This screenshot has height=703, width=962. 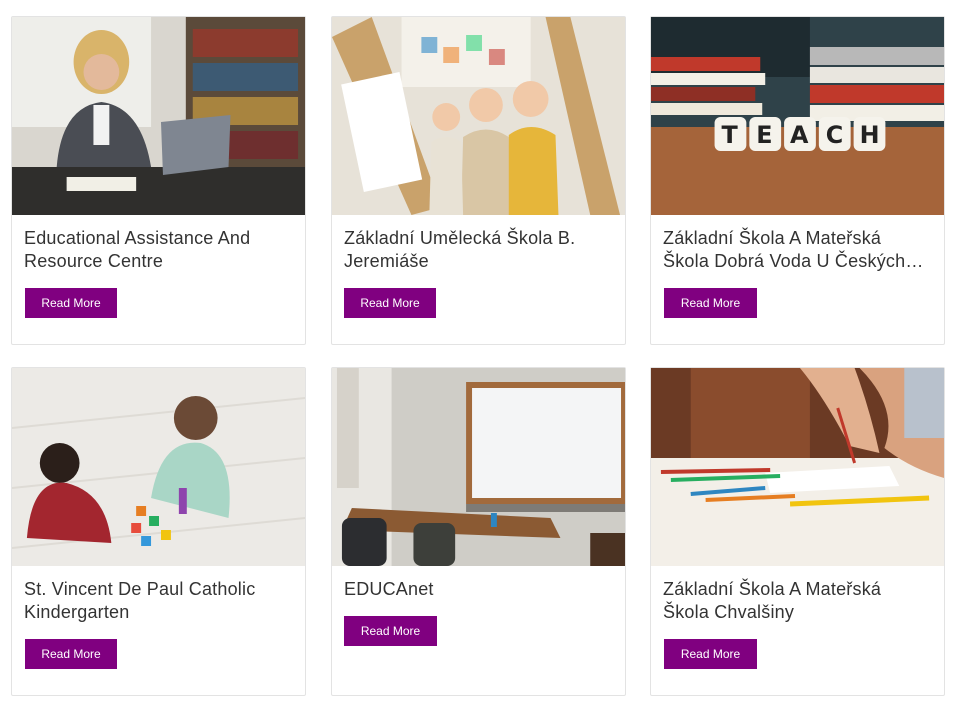 What do you see at coordinates (730, 135) in the screenshot?
I see `svg-text: T` at bounding box center [730, 135].